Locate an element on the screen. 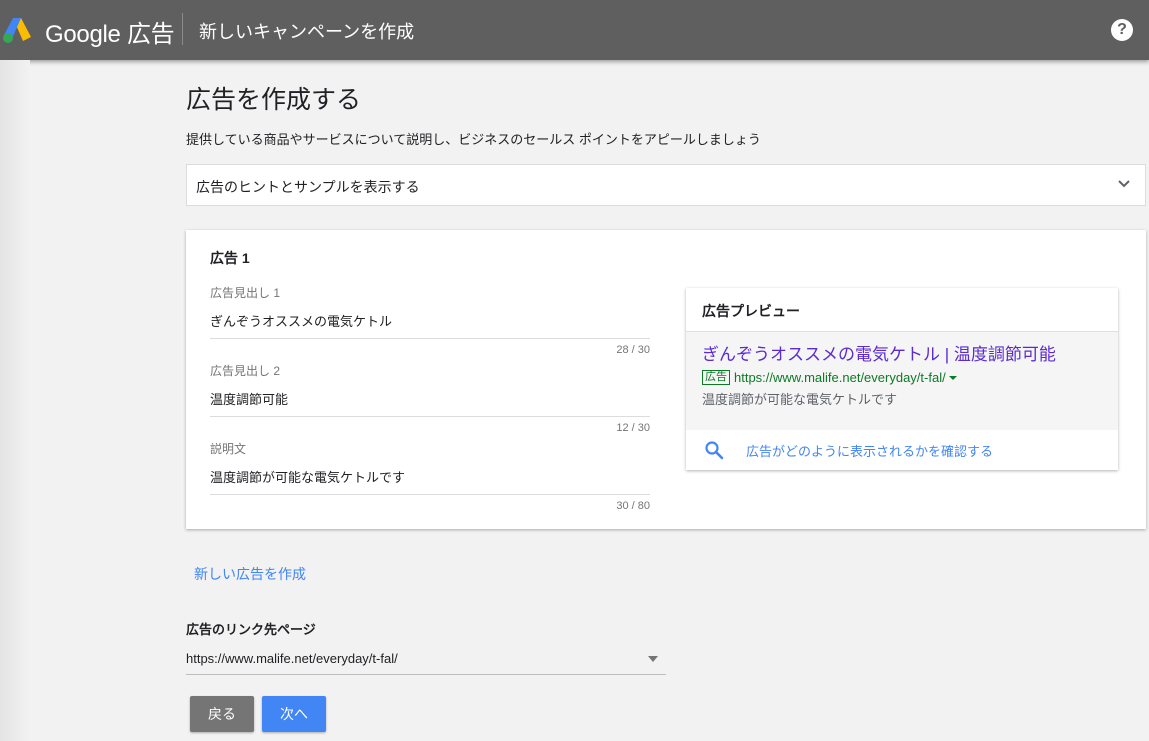  description-counter: 30 / 80 is located at coordinates (633, 506).